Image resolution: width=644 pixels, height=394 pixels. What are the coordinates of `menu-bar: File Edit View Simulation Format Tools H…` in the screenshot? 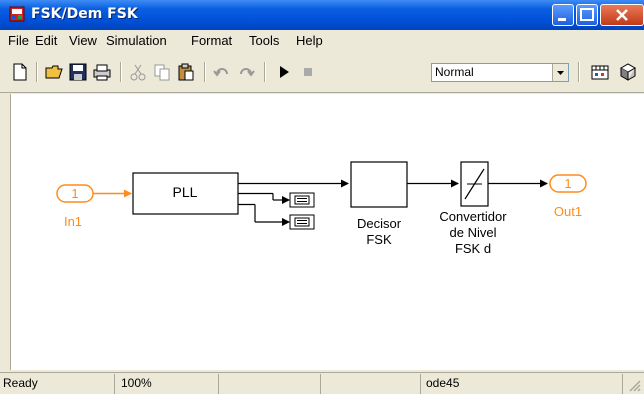 It's located at (322, 41).